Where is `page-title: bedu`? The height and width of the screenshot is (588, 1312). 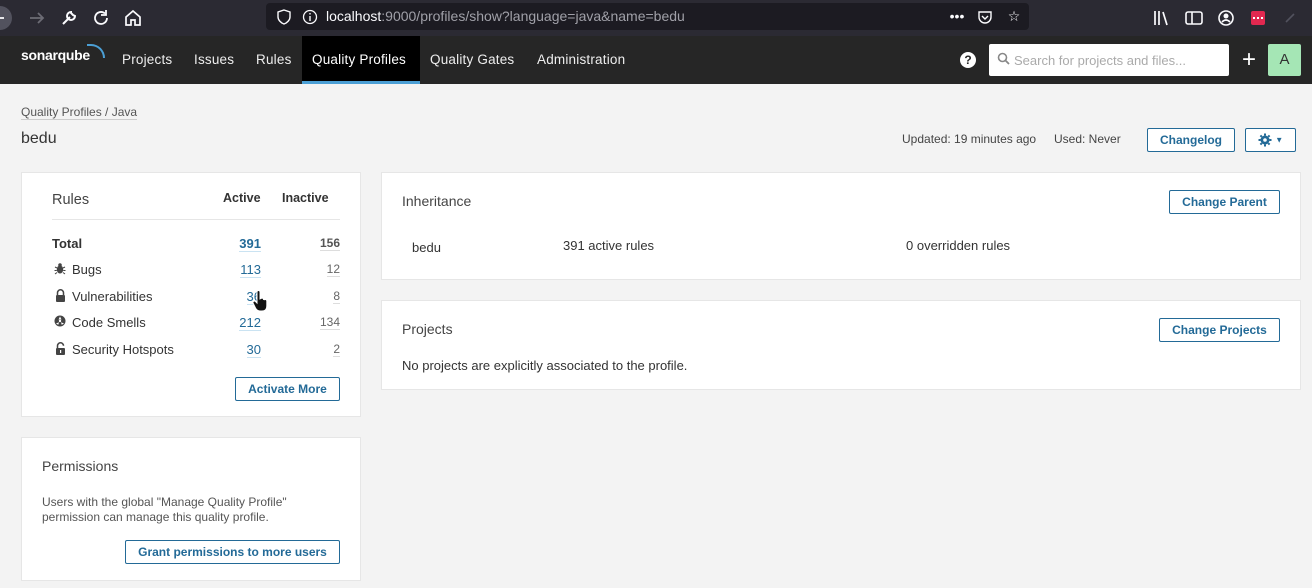
page-title: bedu is located at coordinates (39, 138).